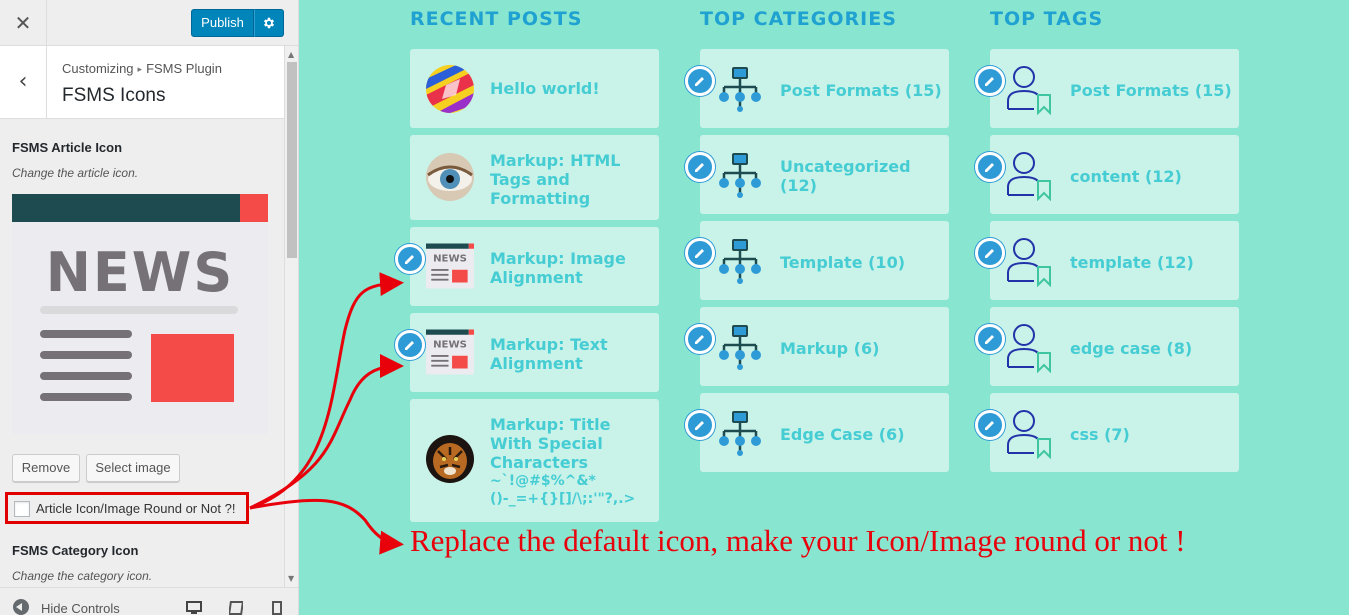  I want to click on round-option-highlight: Article Icon/Image Round or Not ?!, so click(127, 508).